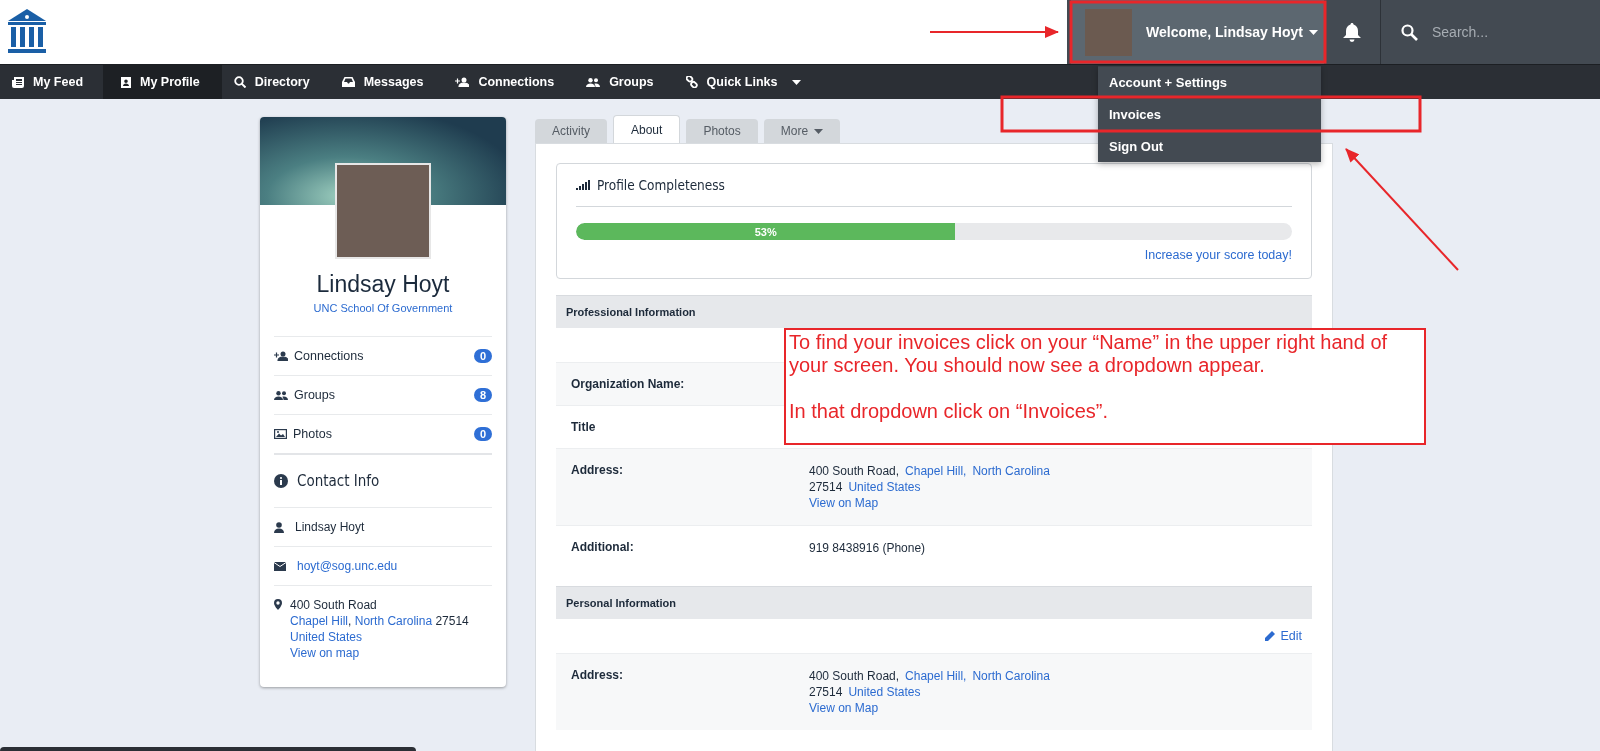 This screenshot has width=1600, height=751. What do you see at coordinates (280, 566) in the screenshot?
I see `envelope-icon` at bounding box center [280, 566].